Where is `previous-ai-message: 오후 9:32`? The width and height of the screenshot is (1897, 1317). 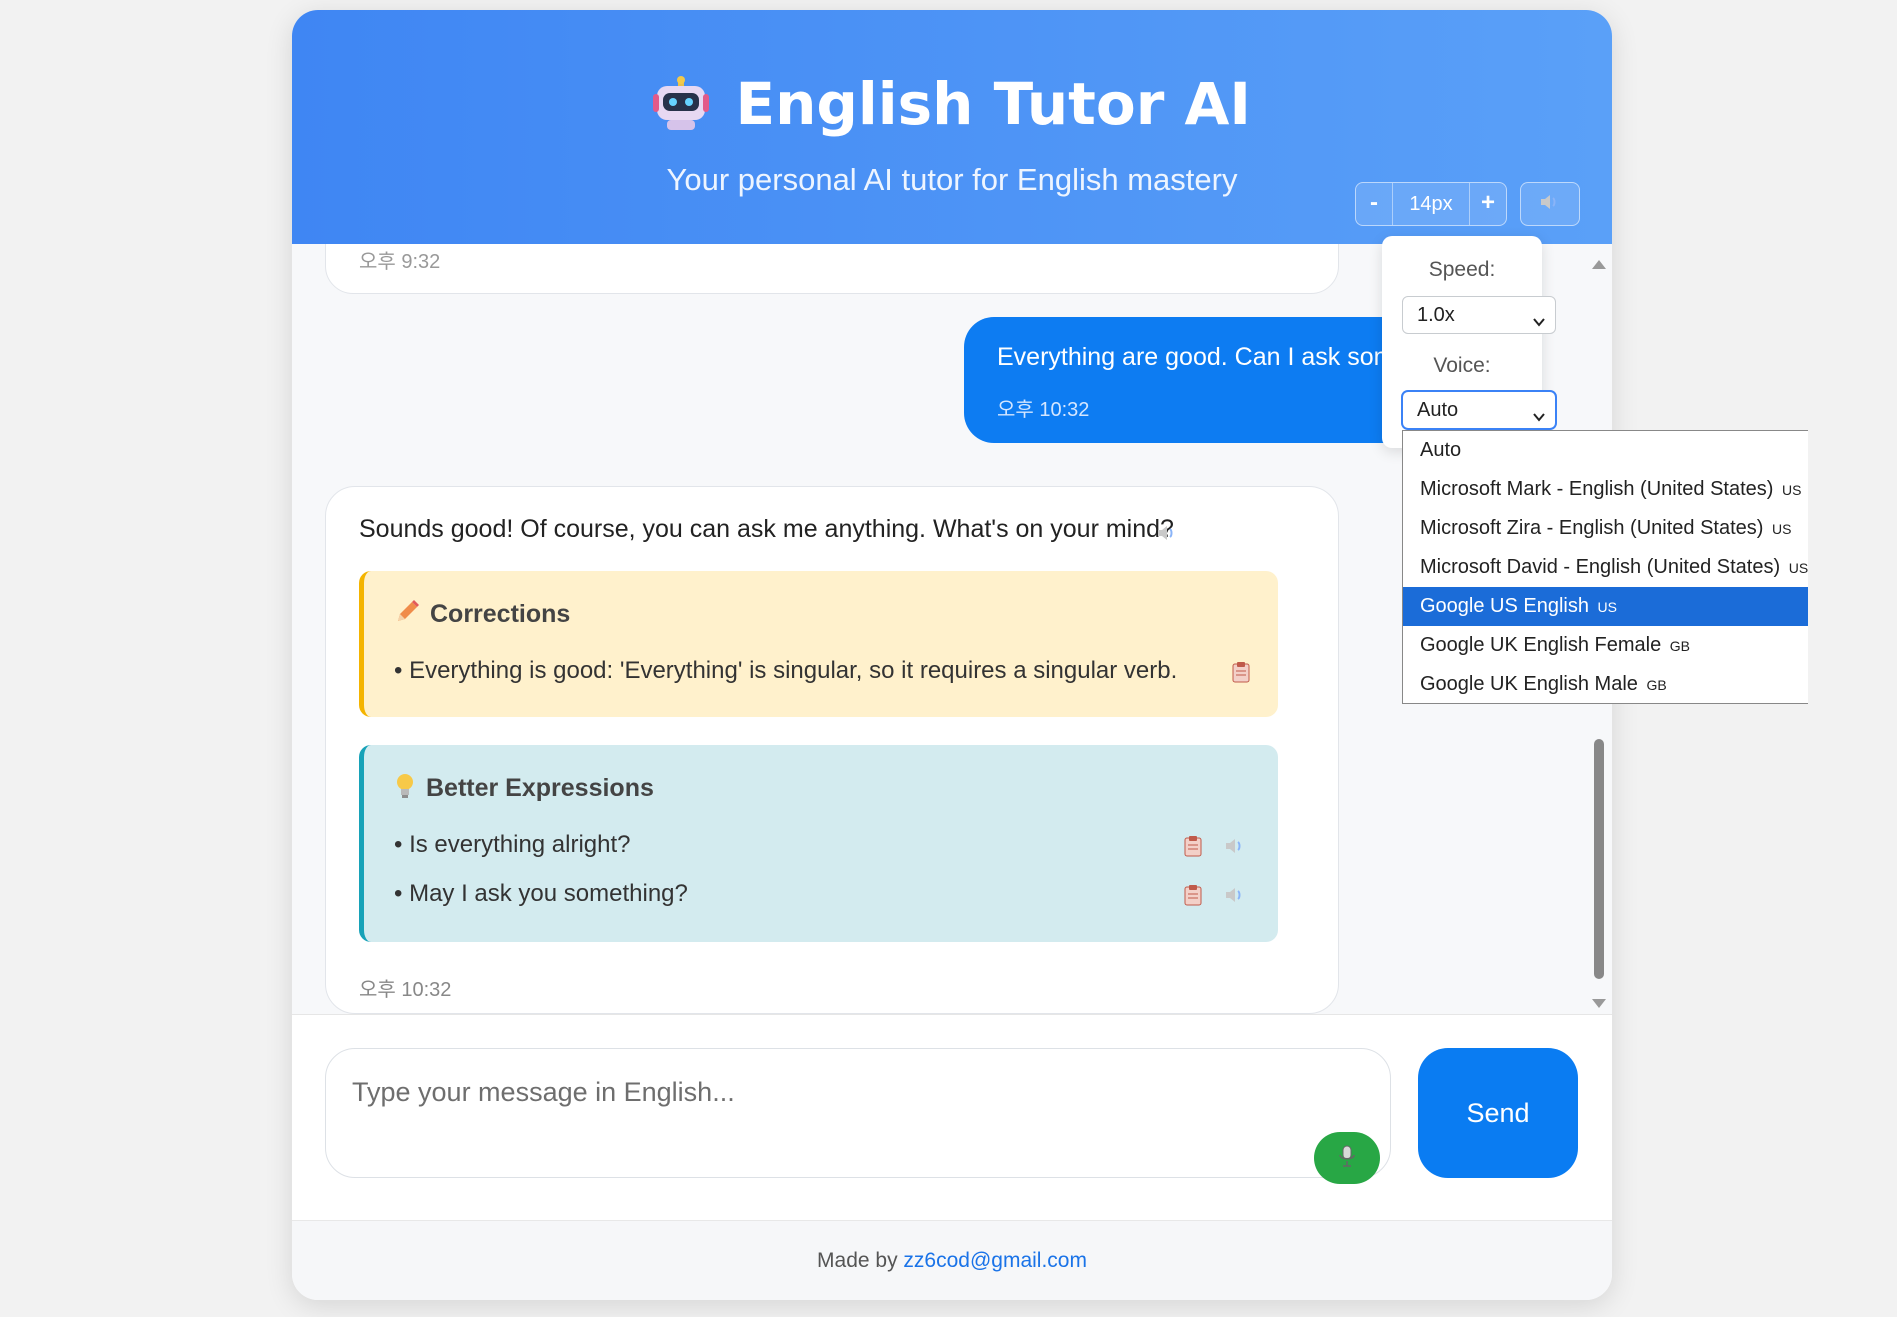 previous-ai-message: 오후 9:32 is located at coordinates (832, 269).